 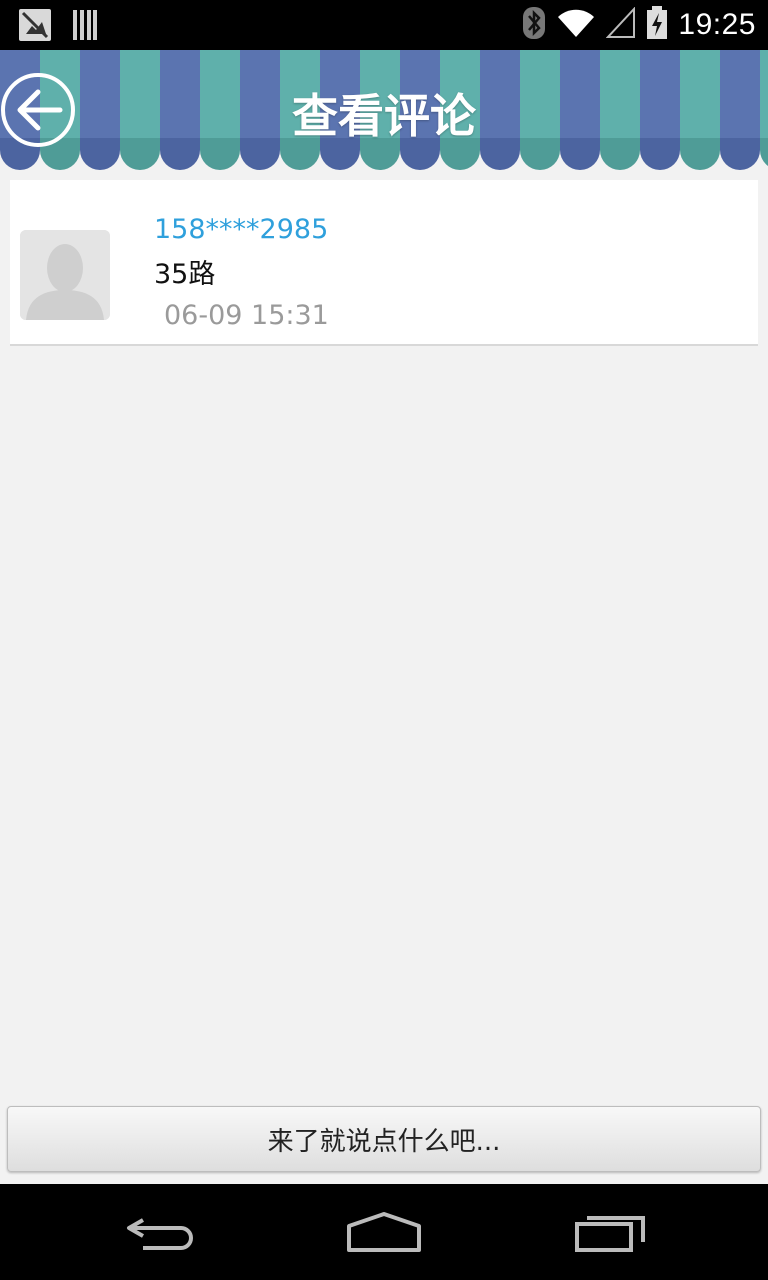 I want to click on nav-back-button, so click(x=160, y=1232).